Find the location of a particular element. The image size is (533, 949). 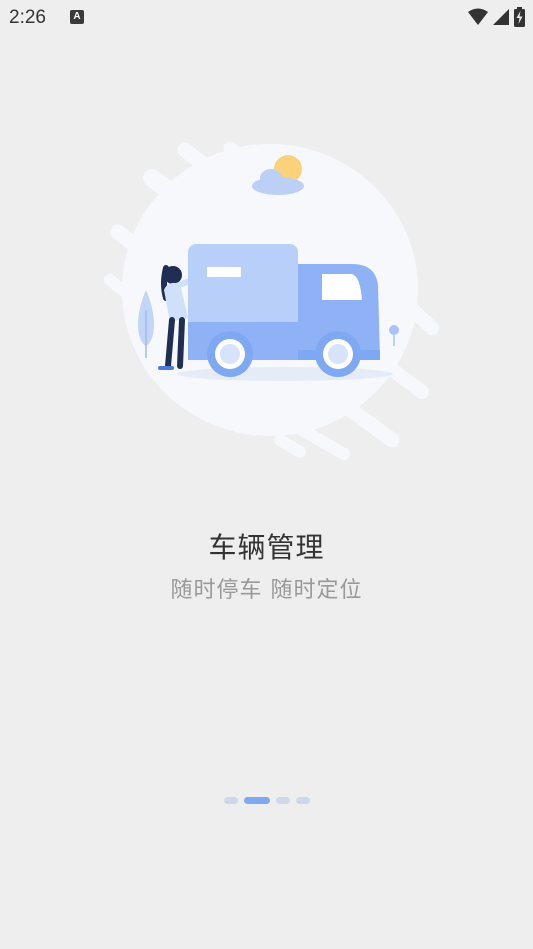

onboarding-title: 车辆管理 is located at coordinates (266, 547).